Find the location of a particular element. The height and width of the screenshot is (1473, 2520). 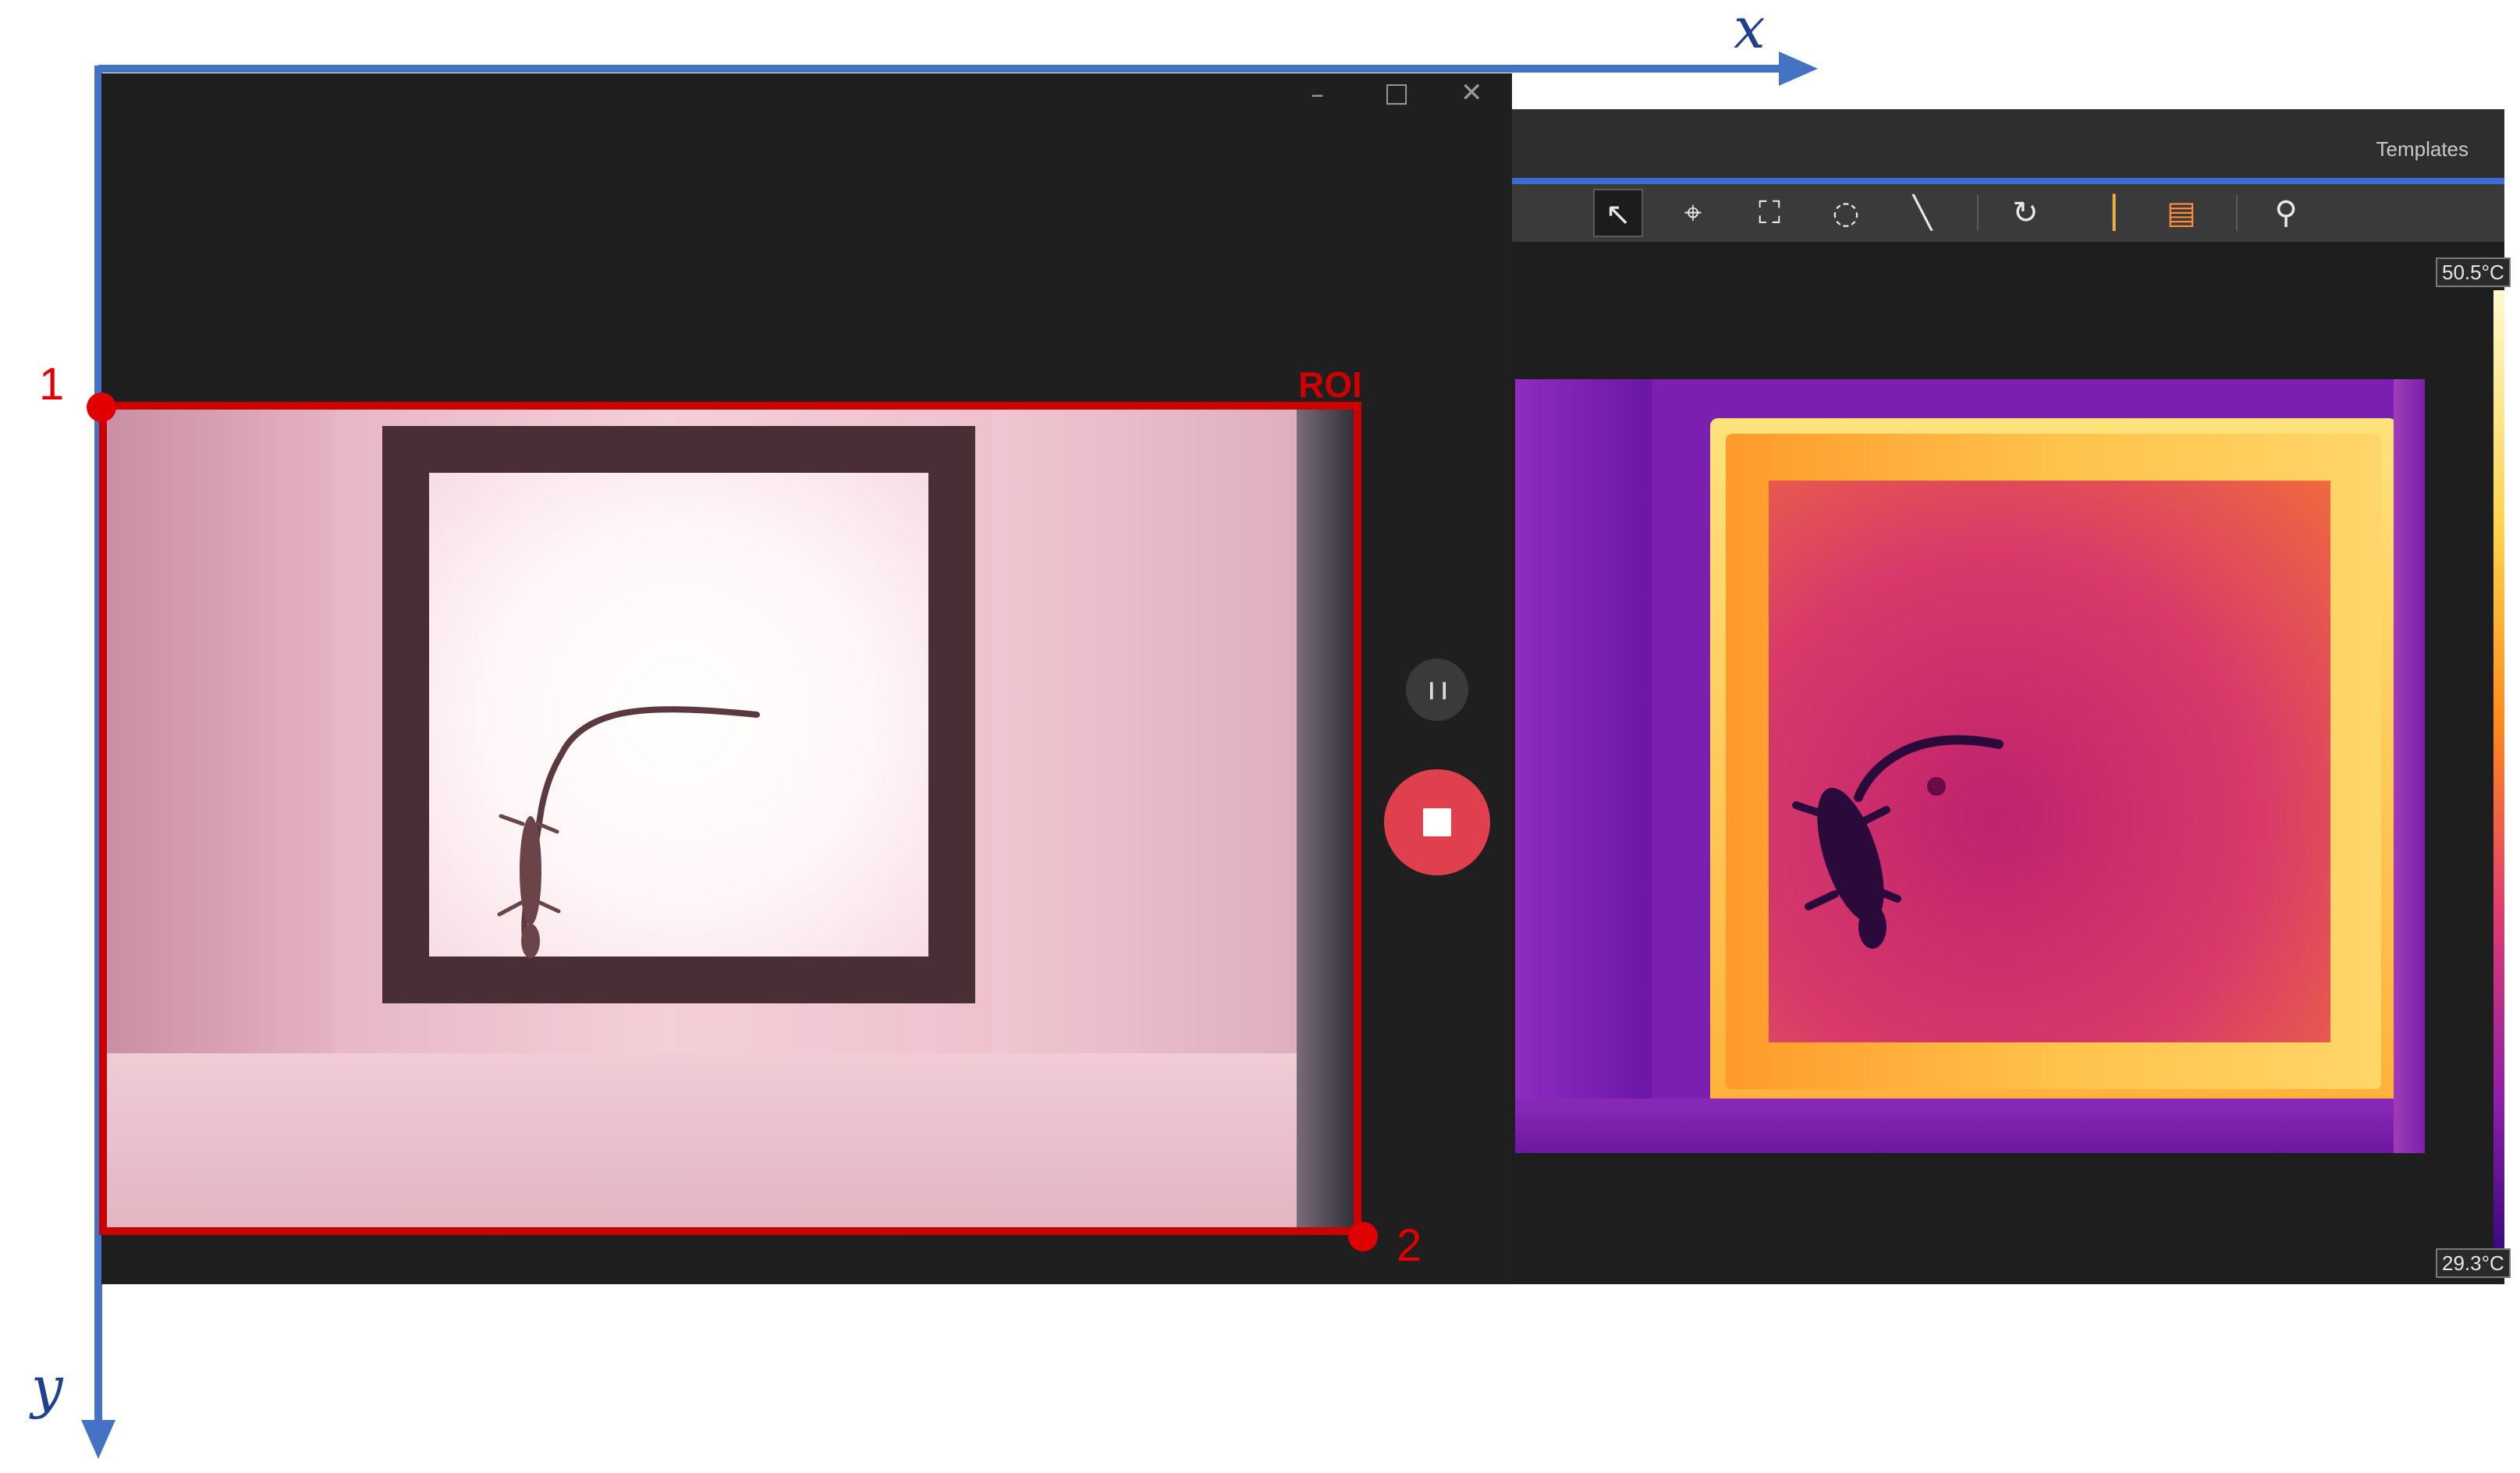

roi-corner-end-handle is located at coordinates (1363, 1236).